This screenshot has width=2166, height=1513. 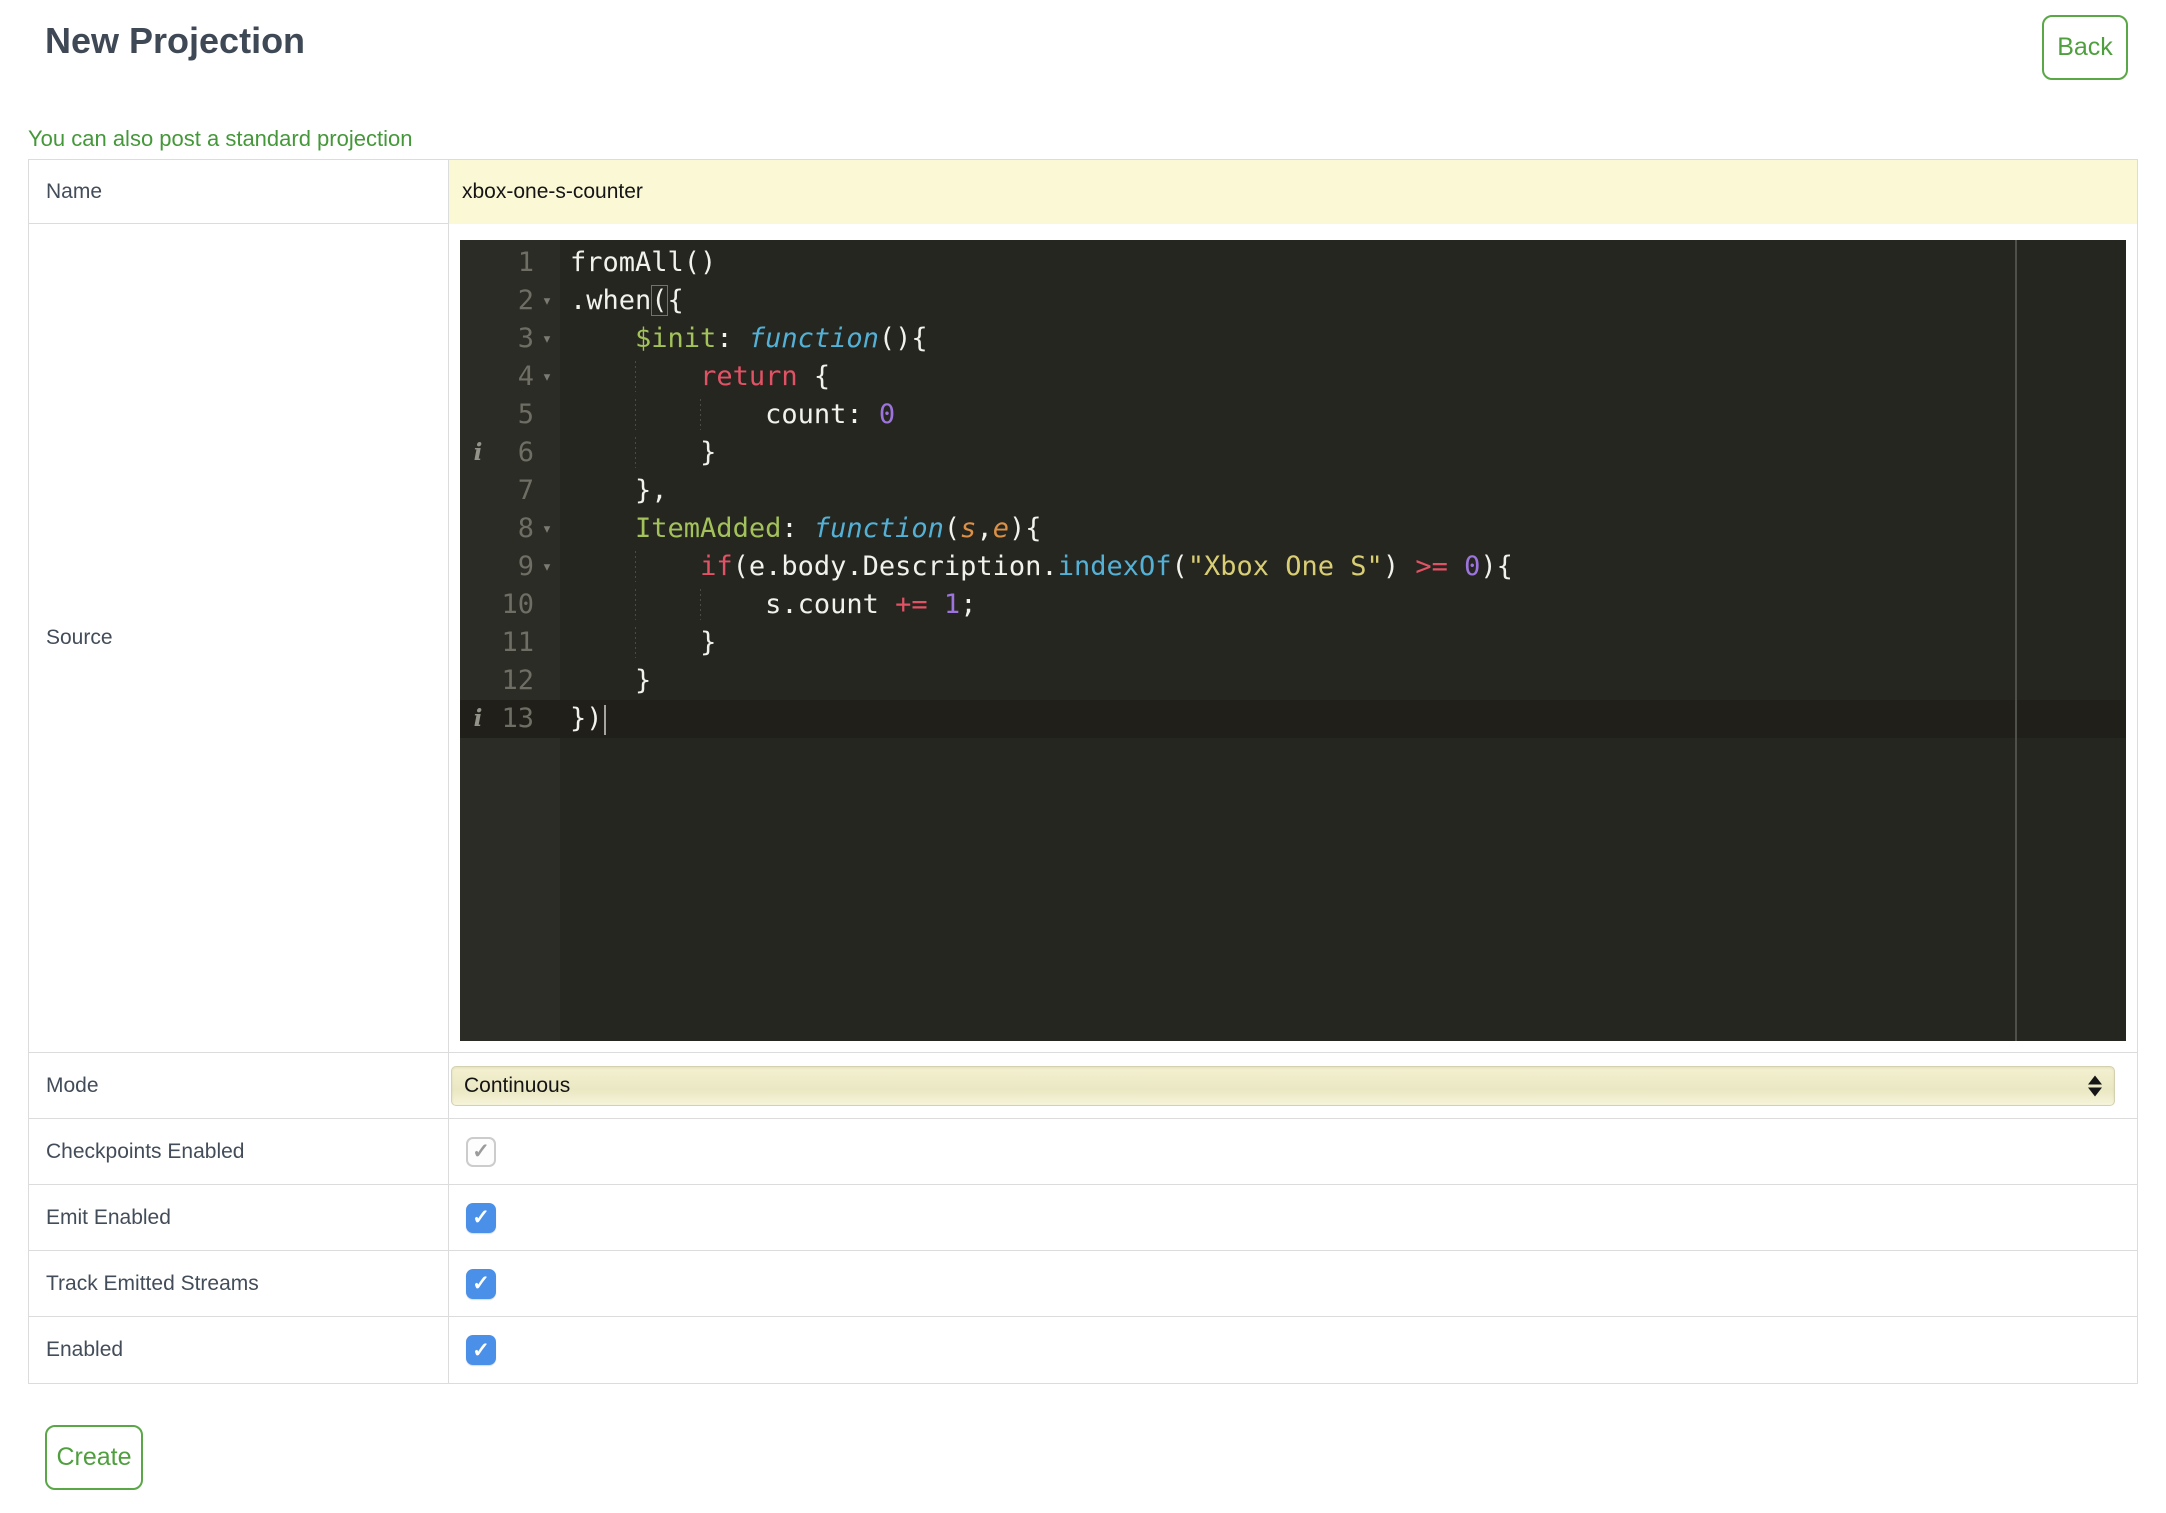 What do you see at coordinates (838, 528) in the screenshot?
I see `code-line-8: ItemAdded: function(s,e){` at bounding box center [838, 528].